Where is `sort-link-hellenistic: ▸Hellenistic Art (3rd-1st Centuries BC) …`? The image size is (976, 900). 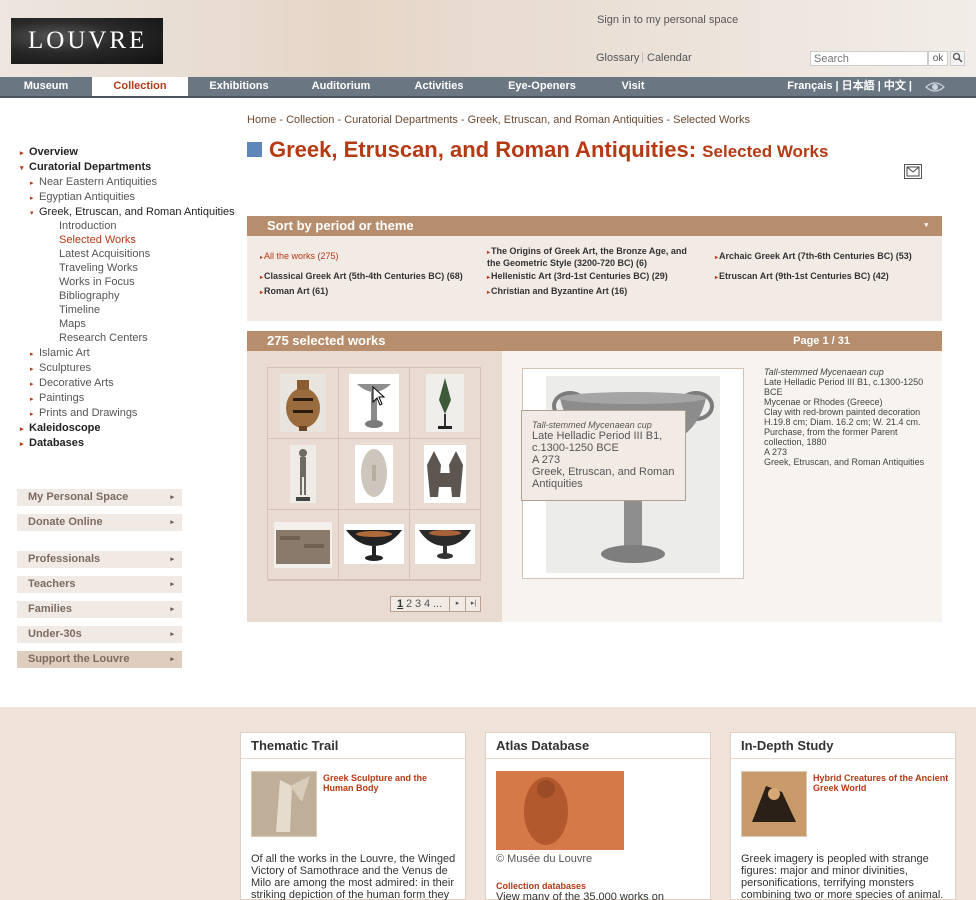
sort-link-hellenistic: ▸Hellenistic Art (3rd-1st Centuries BC) … is located at coordinates (577, 277).